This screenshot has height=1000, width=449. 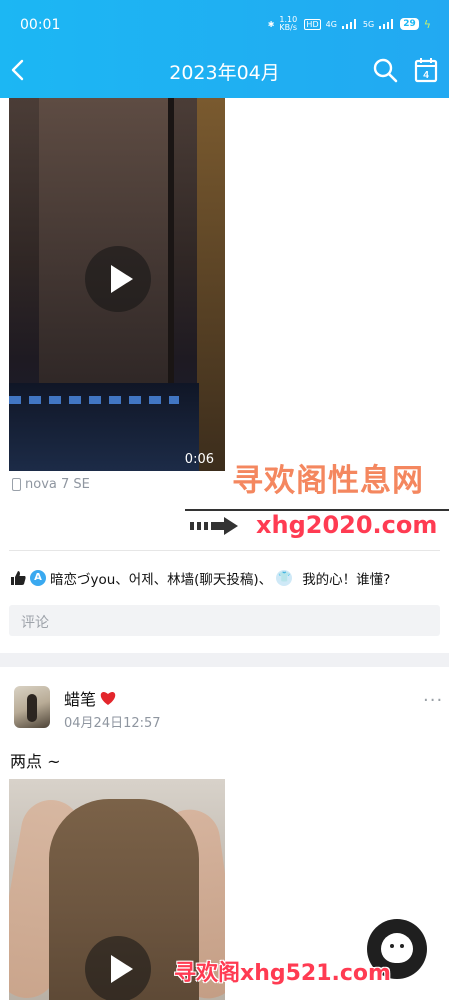 I want to click on more-options-icon: ···, so click(x=433, y=700).